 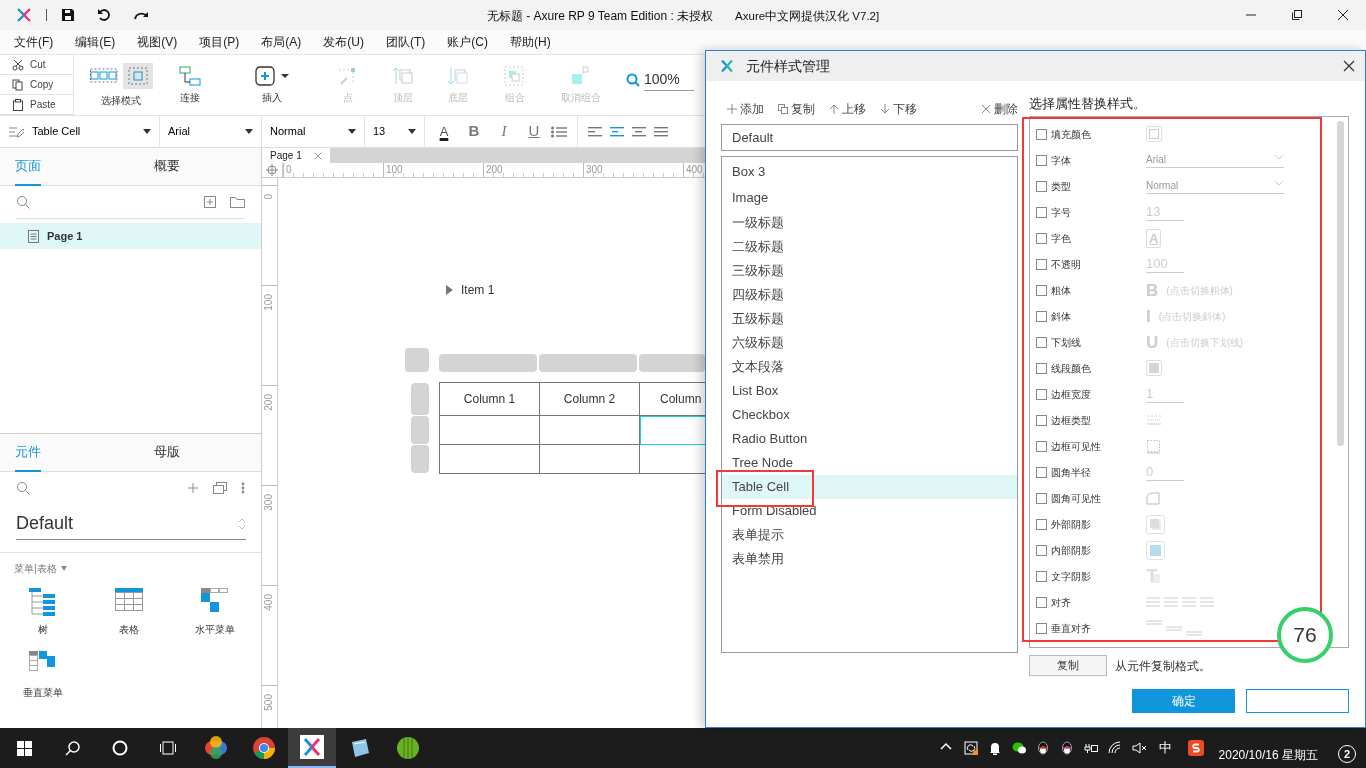 I want to click on add-style-button: 添加, so click(x=745, y=109).